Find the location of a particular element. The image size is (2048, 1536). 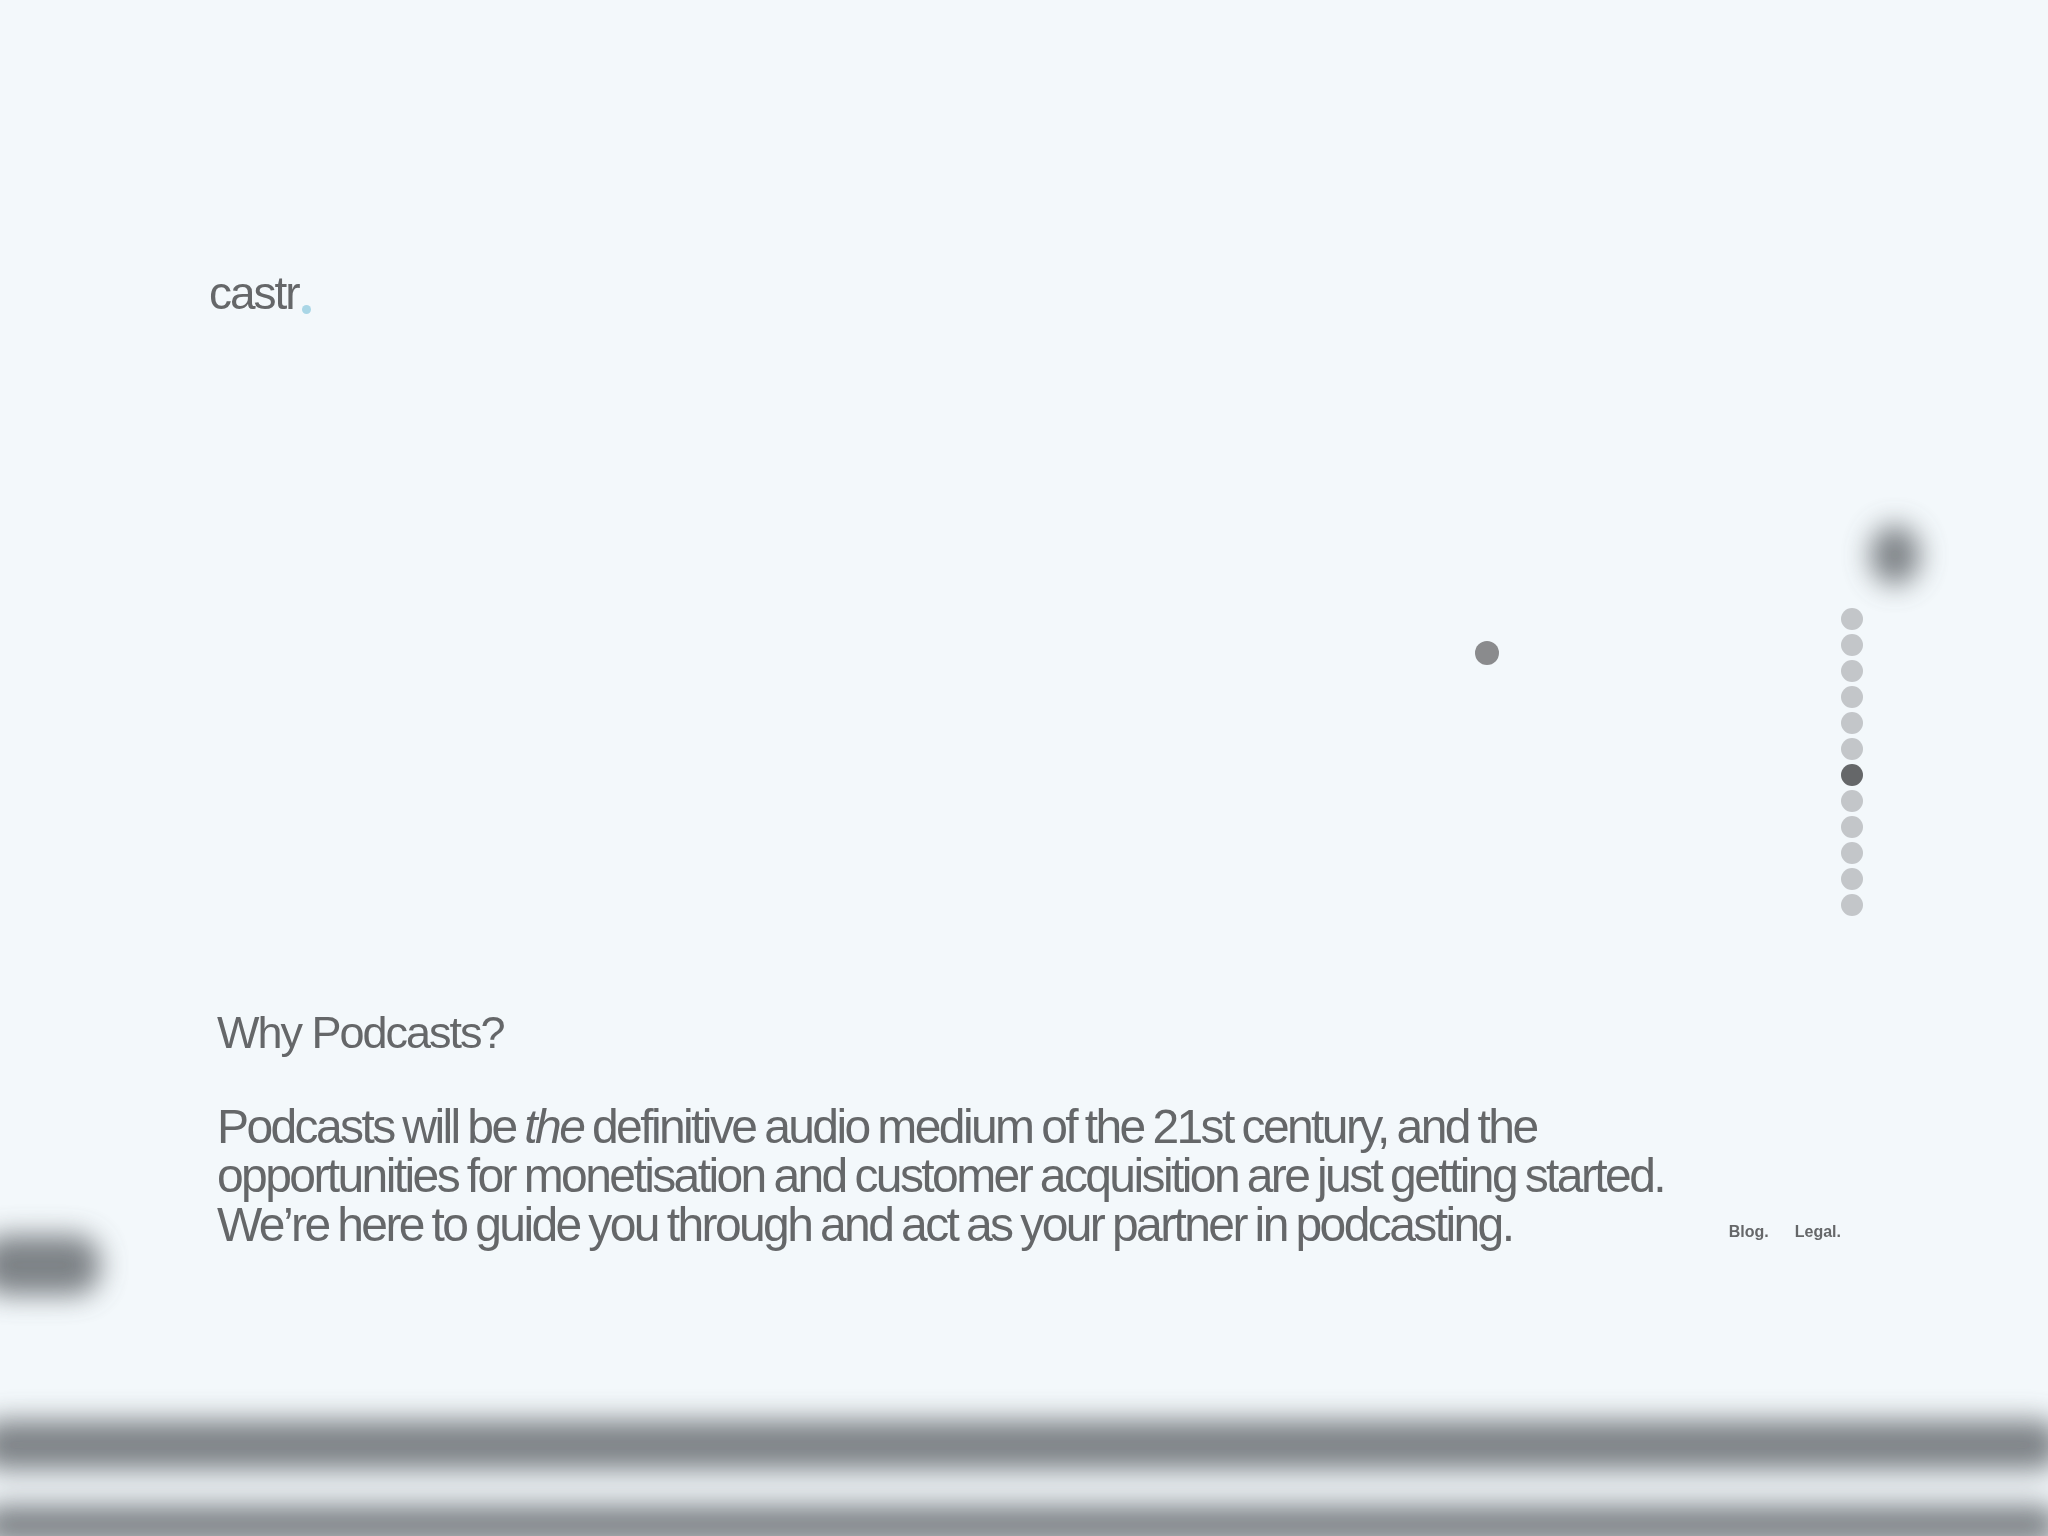

section-paragraph: Podcasts will be the definitive audio medium of the 21st century, and the opportunities for monetisation and customer acquisition are just getting started. We’re here to guide you through and act as your partner in podcasting. is located at coordinates (941, 1175).